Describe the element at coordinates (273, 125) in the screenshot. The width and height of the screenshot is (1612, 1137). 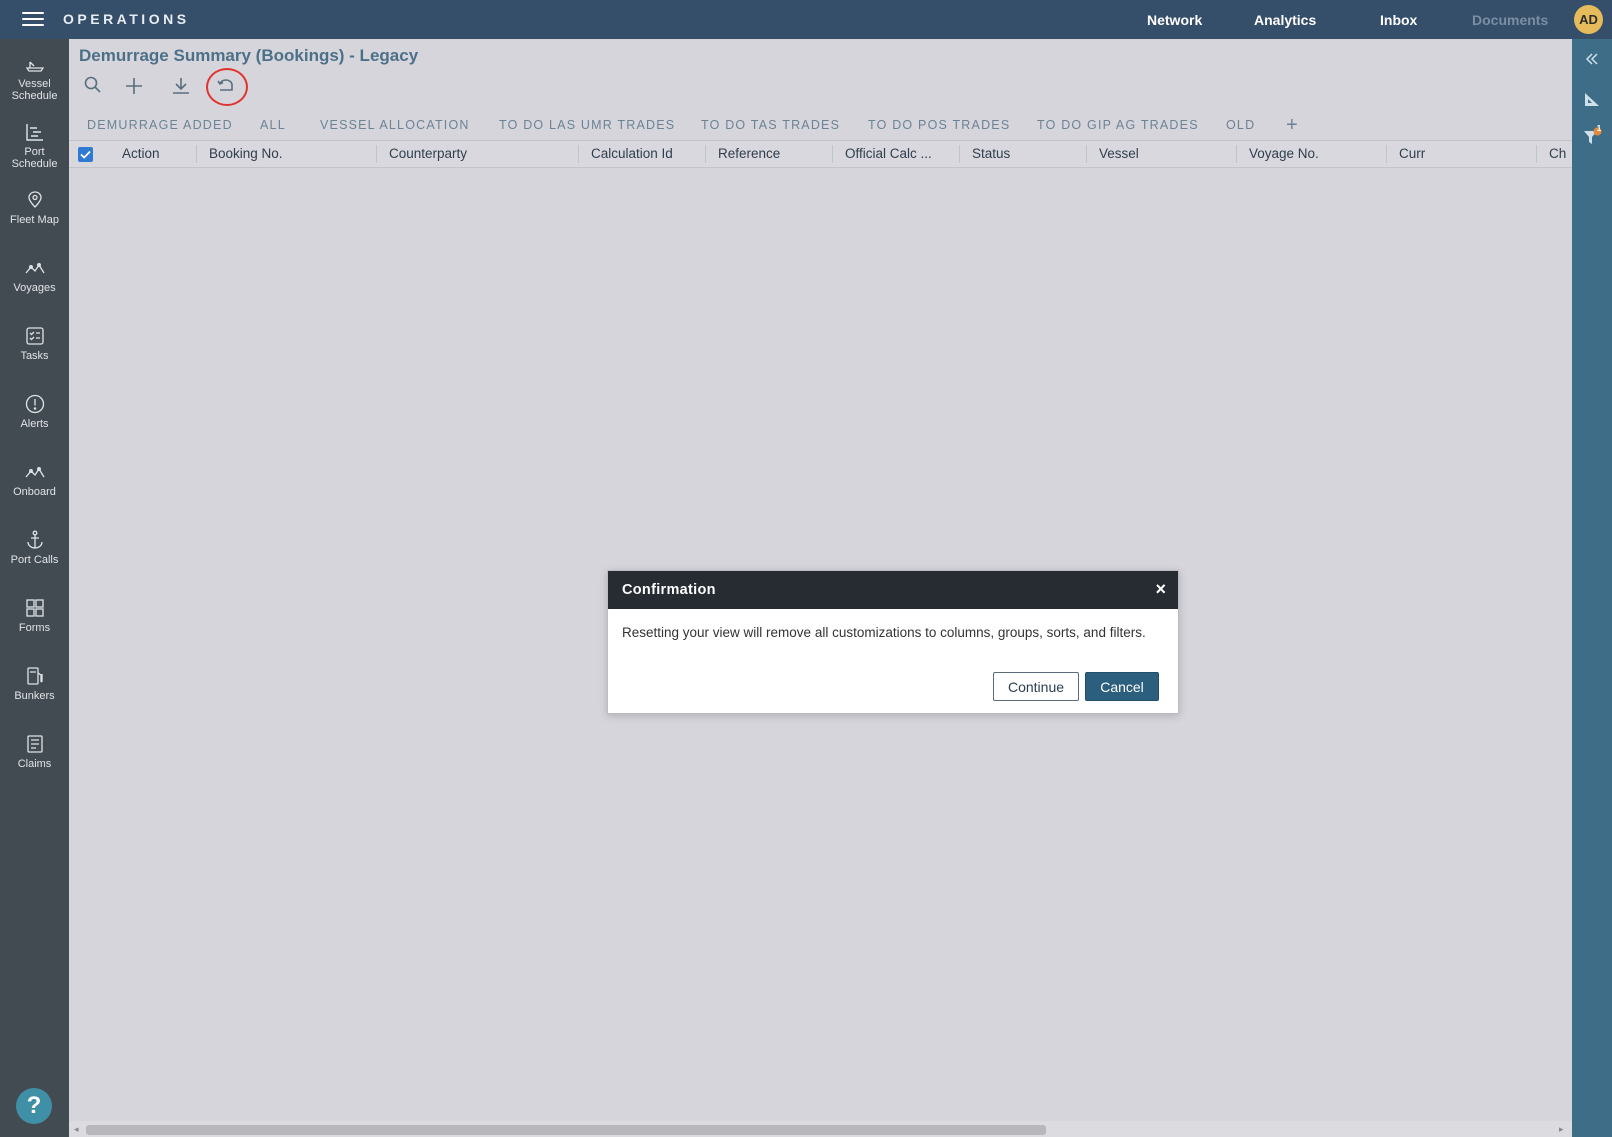
I see `tab-all: ALL` at that location.